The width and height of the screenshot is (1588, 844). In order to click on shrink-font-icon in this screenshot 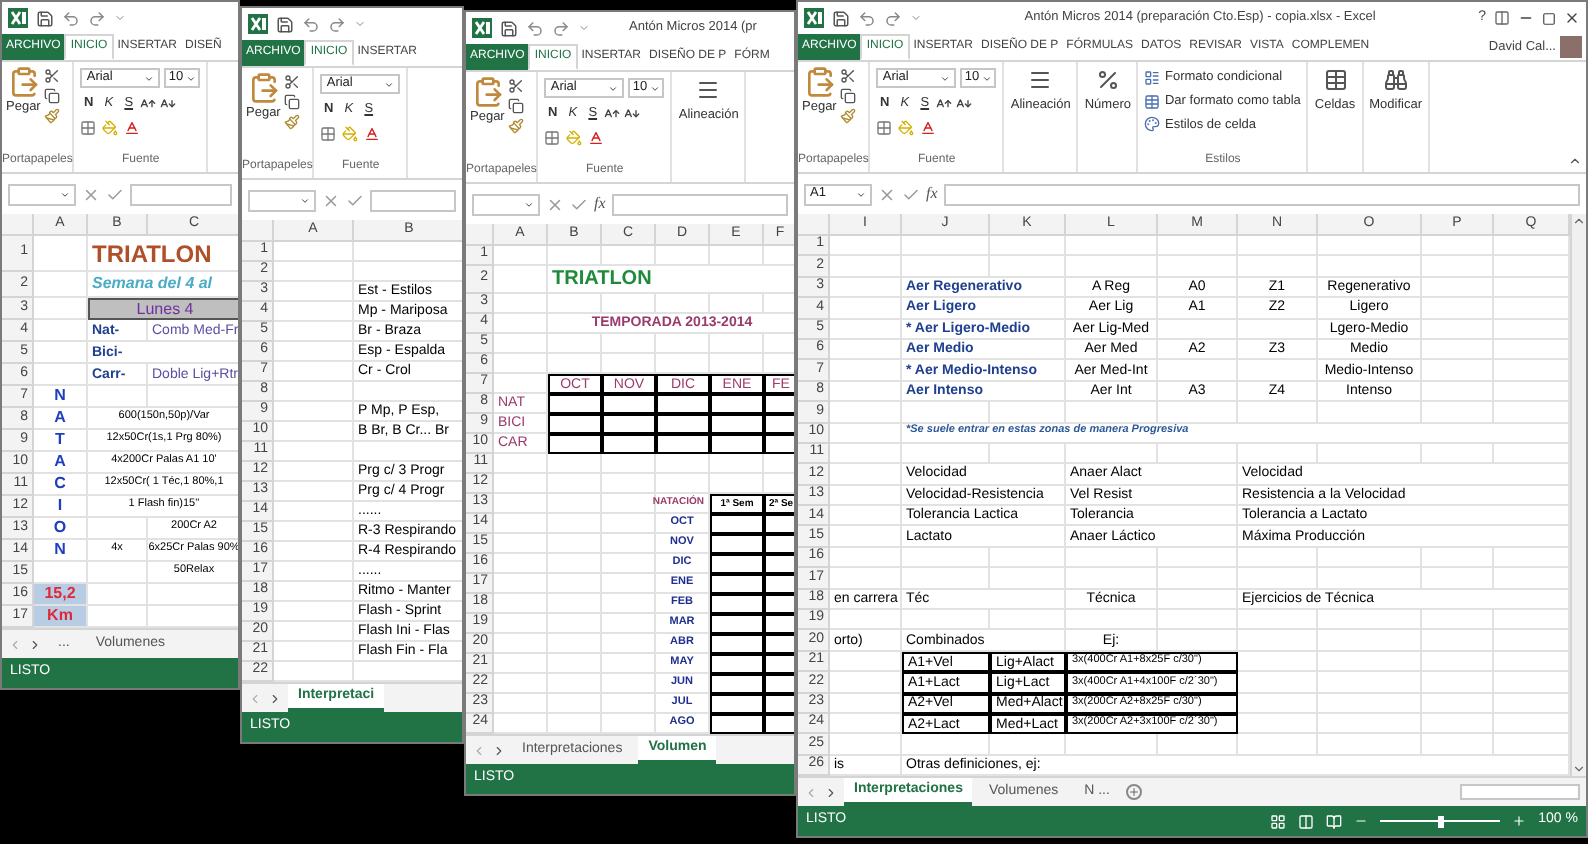, I will do `click(964, 103)`.